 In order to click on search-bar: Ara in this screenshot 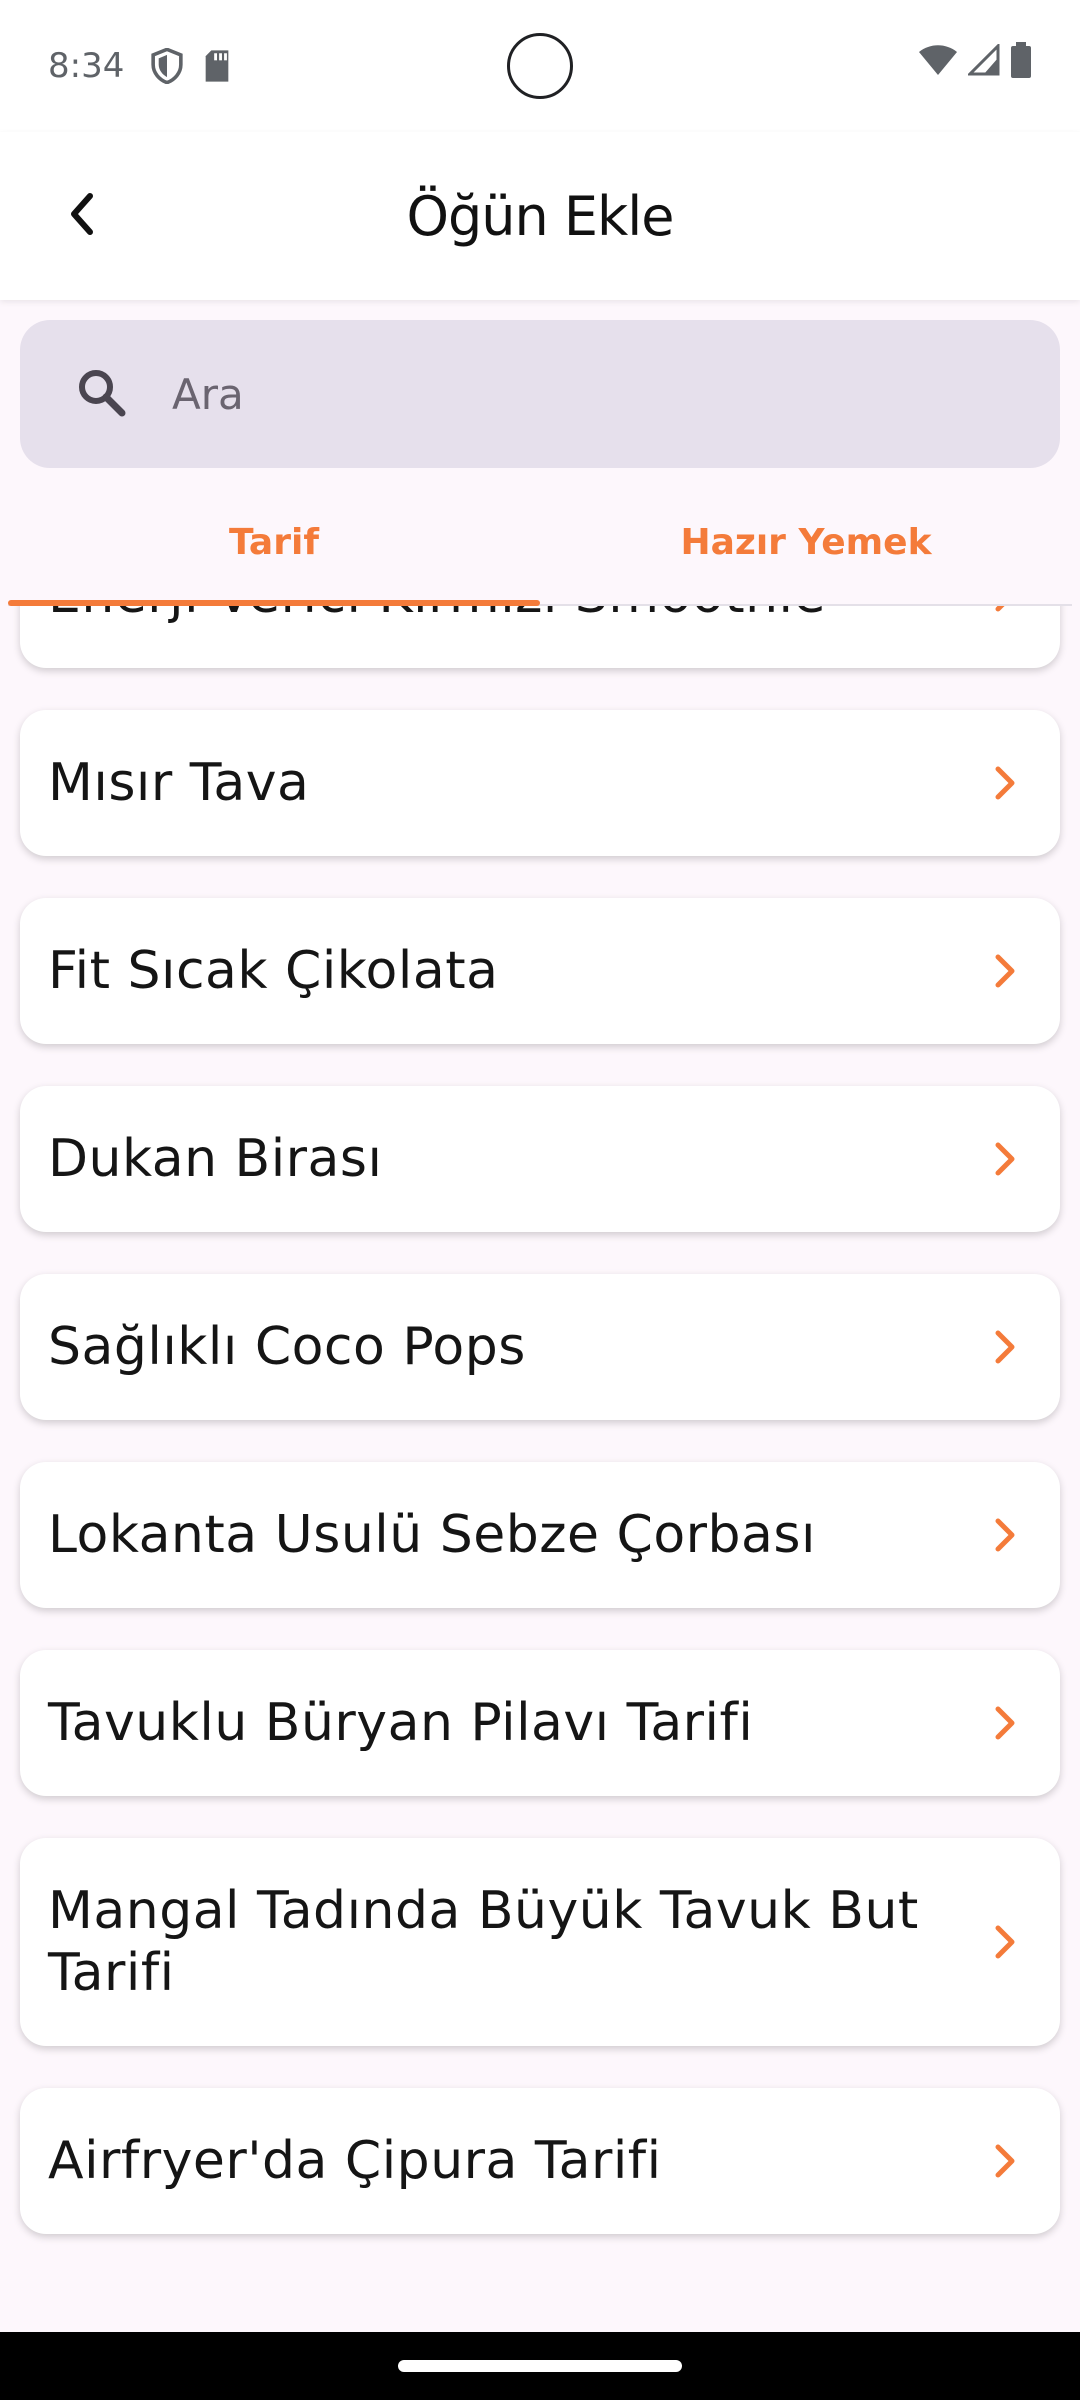, I will do `click(540, 394)`.